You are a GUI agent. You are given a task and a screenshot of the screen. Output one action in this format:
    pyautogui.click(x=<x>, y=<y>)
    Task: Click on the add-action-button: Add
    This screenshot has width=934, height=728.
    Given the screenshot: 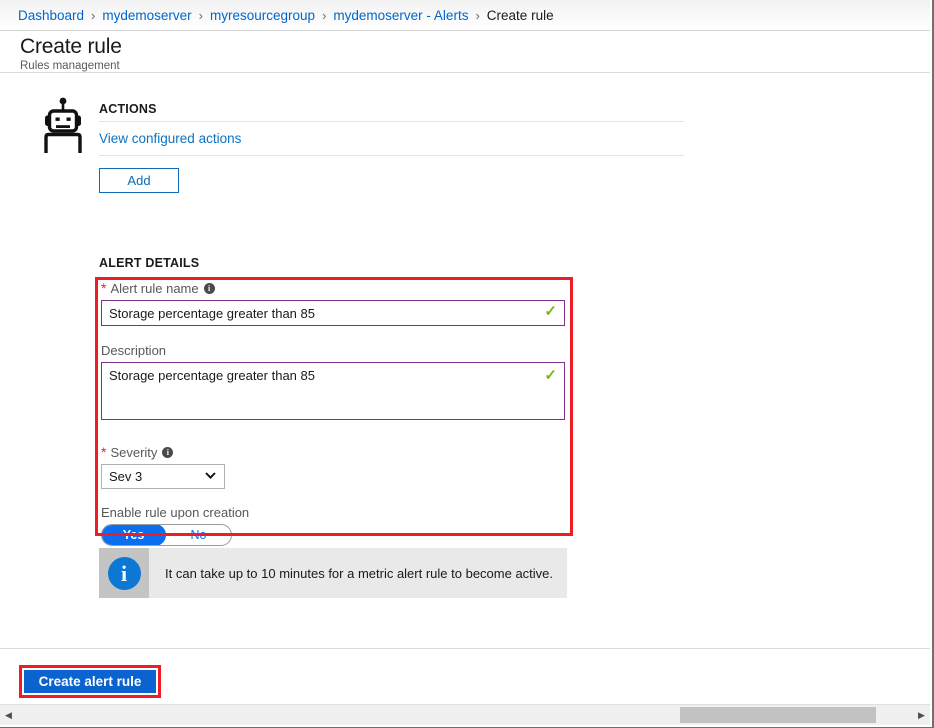 What is the action you would take?
    pyautogui.click(x=139, y=180)
    